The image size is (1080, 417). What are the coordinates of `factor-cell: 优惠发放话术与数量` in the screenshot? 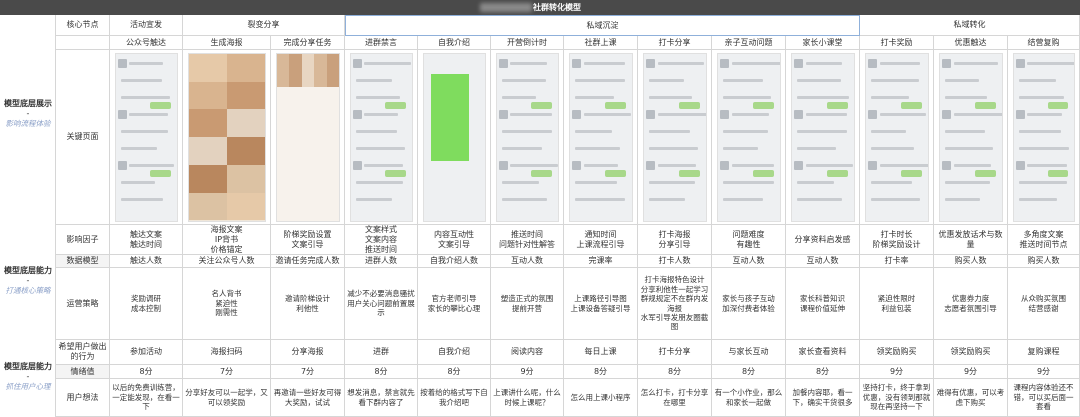 It's located at (971, 240).